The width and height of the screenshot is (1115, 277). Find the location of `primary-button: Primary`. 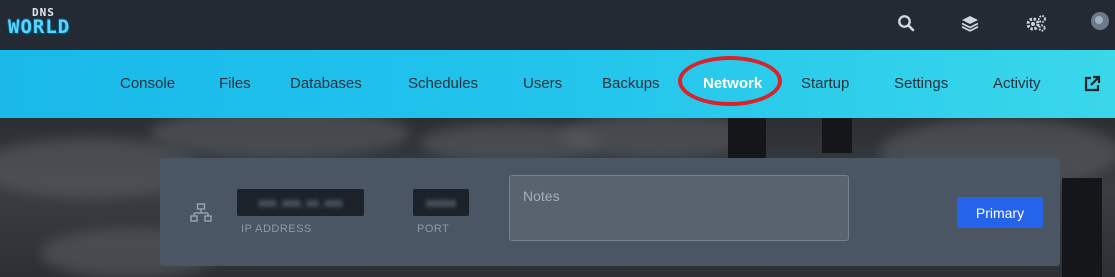

primary-button: Primary is located at coordinates (1000, 212).